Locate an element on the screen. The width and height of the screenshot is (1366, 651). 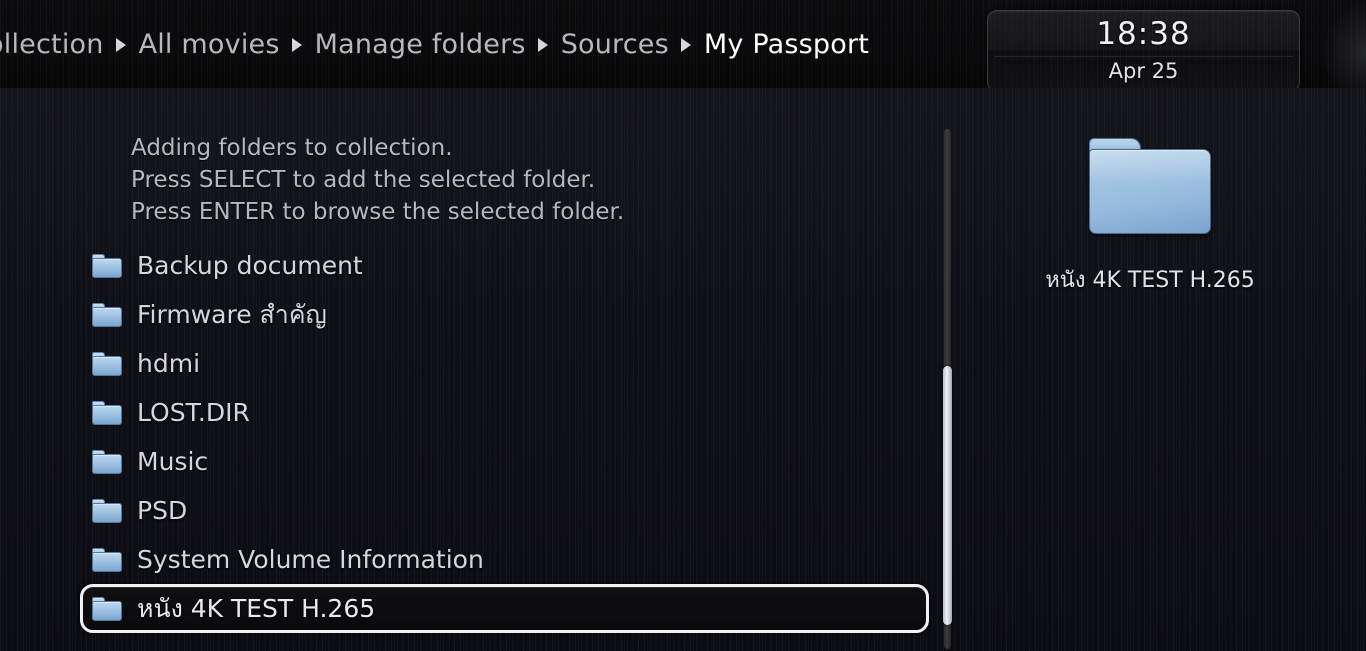
folder-row: Backup document is located at coordinates (507, 265).